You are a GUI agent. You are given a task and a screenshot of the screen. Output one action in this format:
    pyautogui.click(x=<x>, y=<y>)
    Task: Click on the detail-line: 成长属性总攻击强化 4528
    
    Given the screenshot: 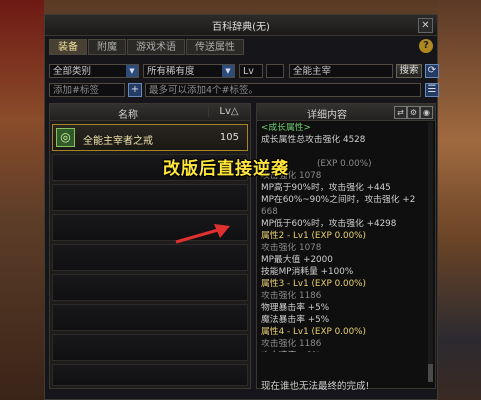 What is the action you would take?
    pyautogui.click(x=313, y=140)
    